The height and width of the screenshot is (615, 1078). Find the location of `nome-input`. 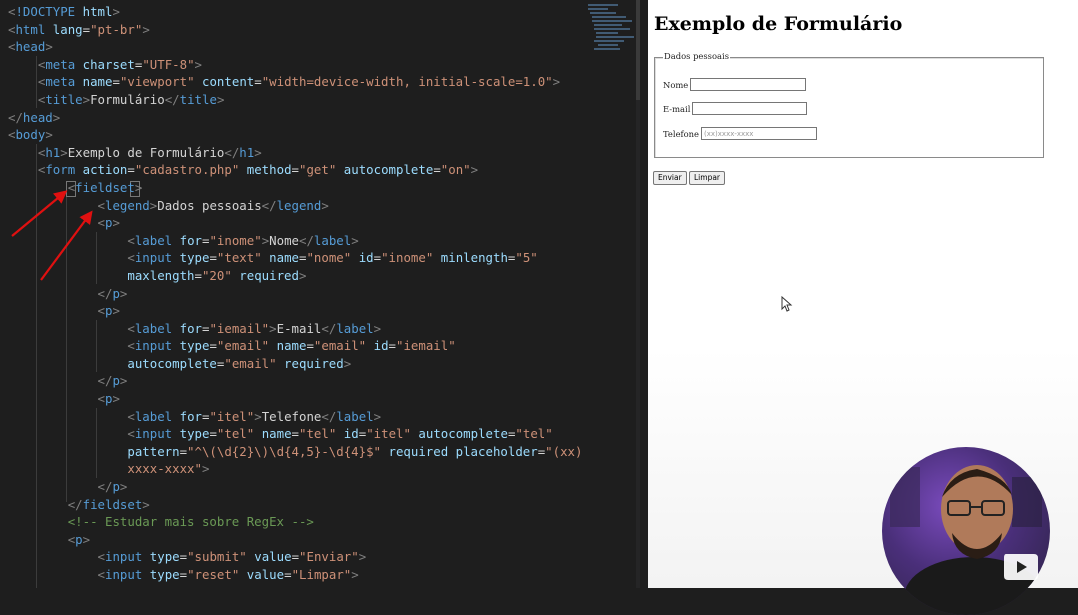

nome-input is located at coordinates (748, 84).